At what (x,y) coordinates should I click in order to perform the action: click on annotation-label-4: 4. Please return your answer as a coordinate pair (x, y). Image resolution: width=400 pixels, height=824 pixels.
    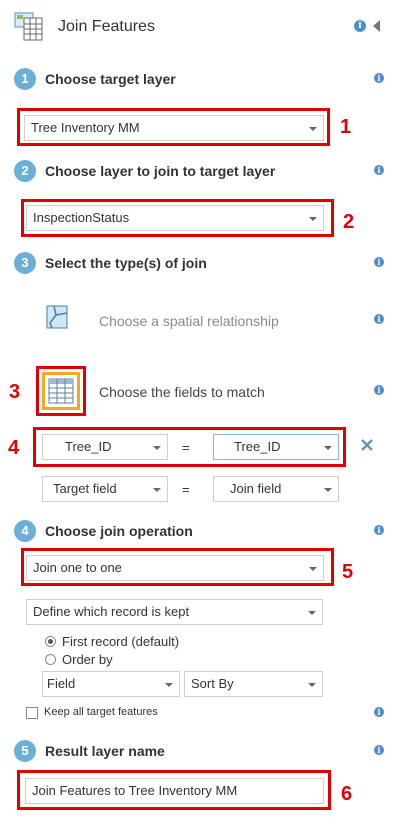
    Looking at the image, I should click on (14, 448).